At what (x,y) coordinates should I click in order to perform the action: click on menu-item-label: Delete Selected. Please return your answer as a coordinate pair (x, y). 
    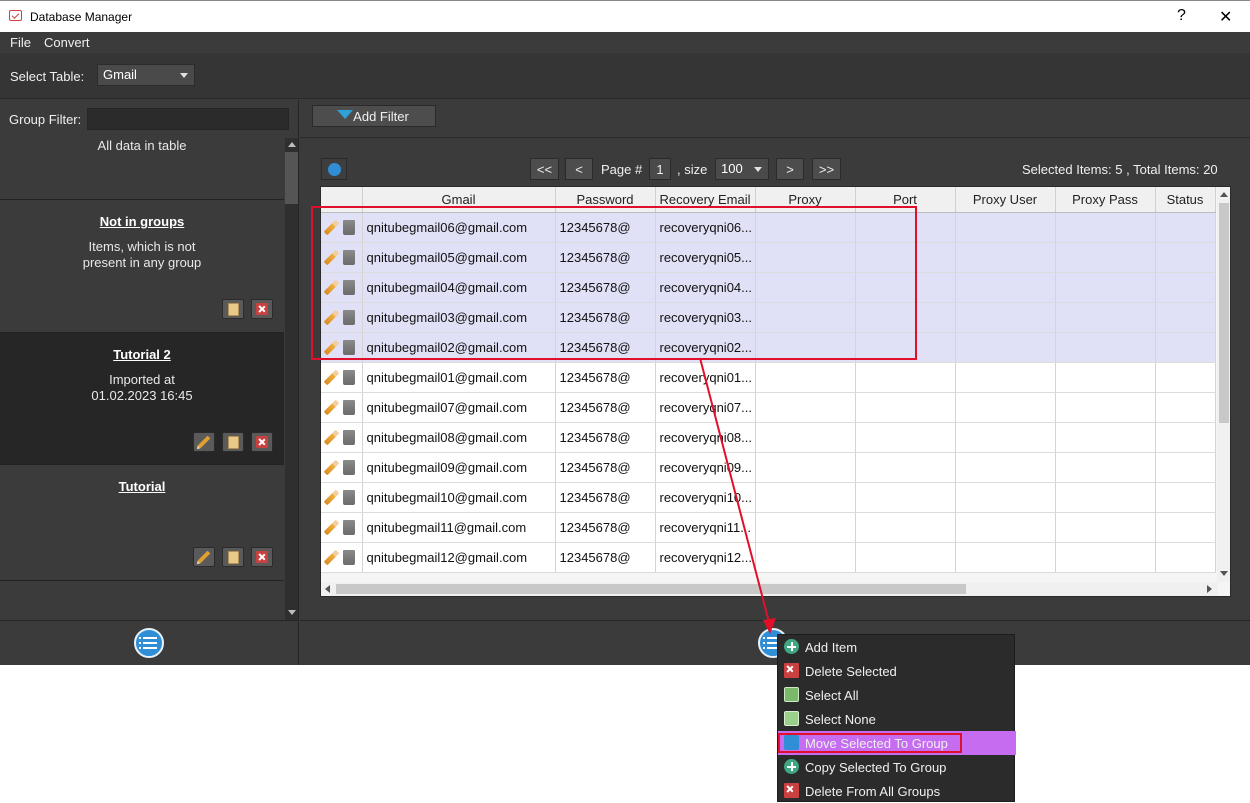
    Looking at the image, I should click on (851, 671).